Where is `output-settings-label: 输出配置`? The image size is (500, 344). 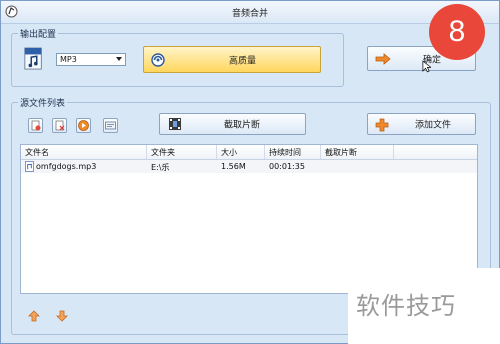 output-settings-label: 输出配置 is located at coordinates (38, 33).